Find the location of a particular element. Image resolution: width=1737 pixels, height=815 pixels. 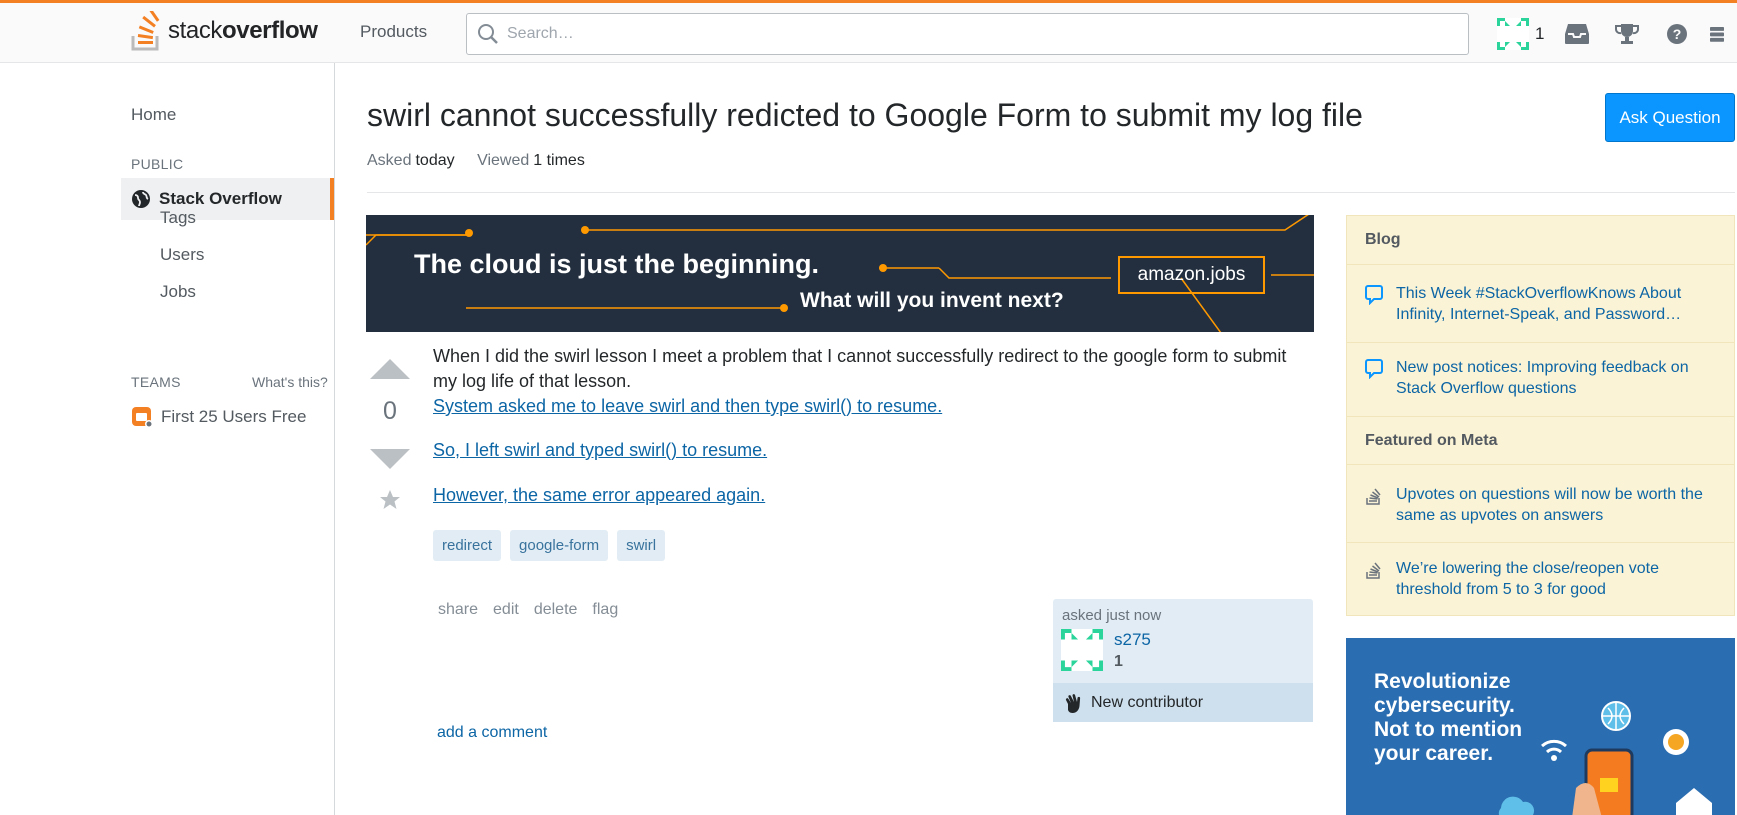

user-profile: 1 is located at coordinates (1520, 34).